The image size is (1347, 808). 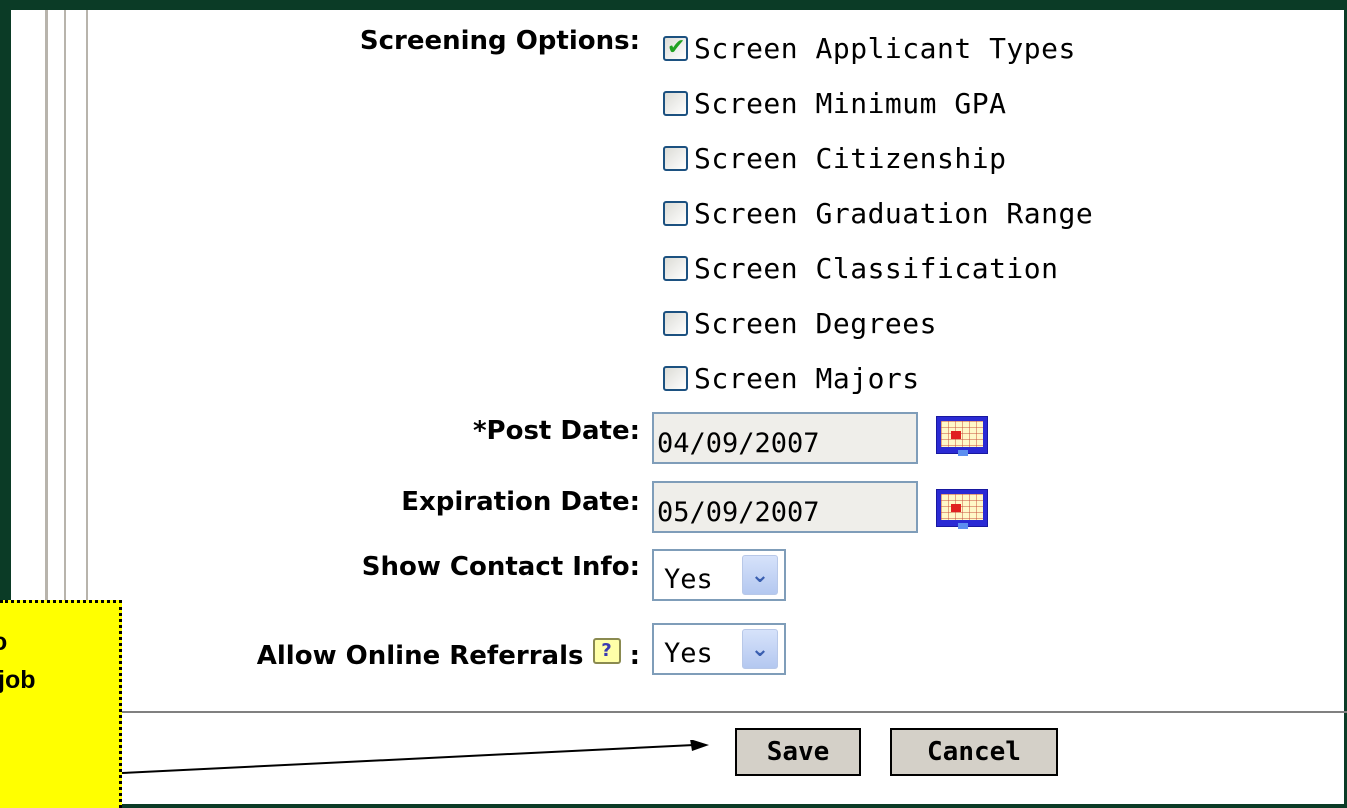 I want to click on checkbox-classification, so click(x=675, y=268).